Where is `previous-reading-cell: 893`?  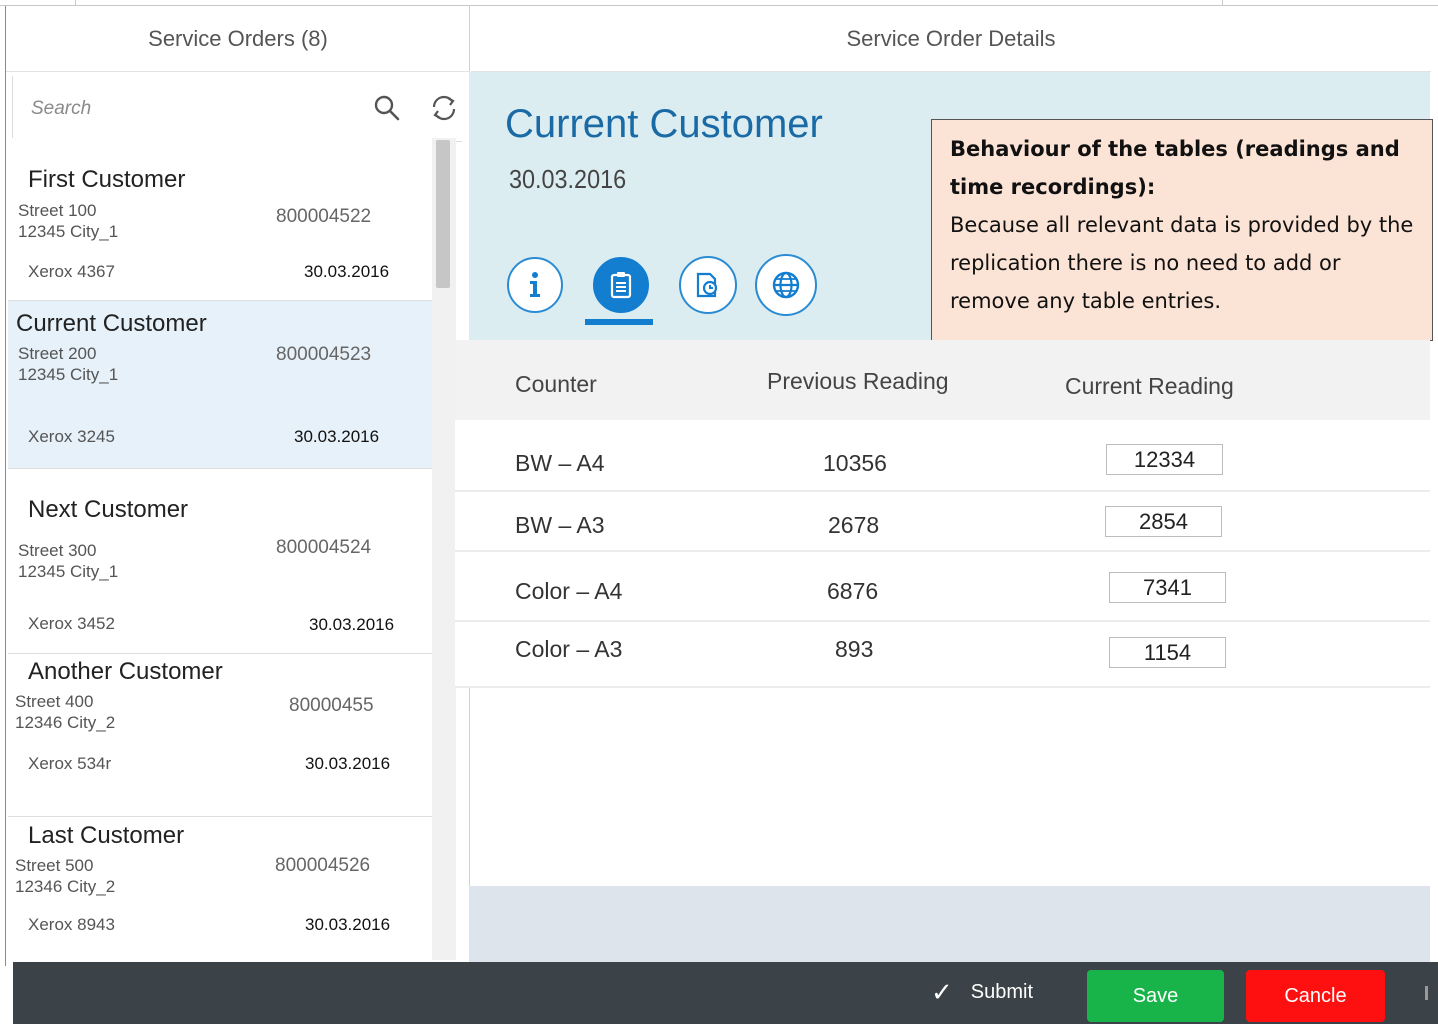
previous-reading-cell: 893 is located at coordinates (854, 649).